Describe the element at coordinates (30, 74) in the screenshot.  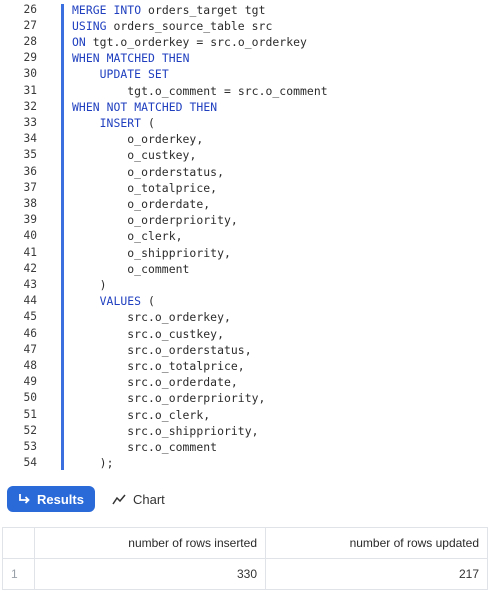
I see `line-number: 30` at that location.